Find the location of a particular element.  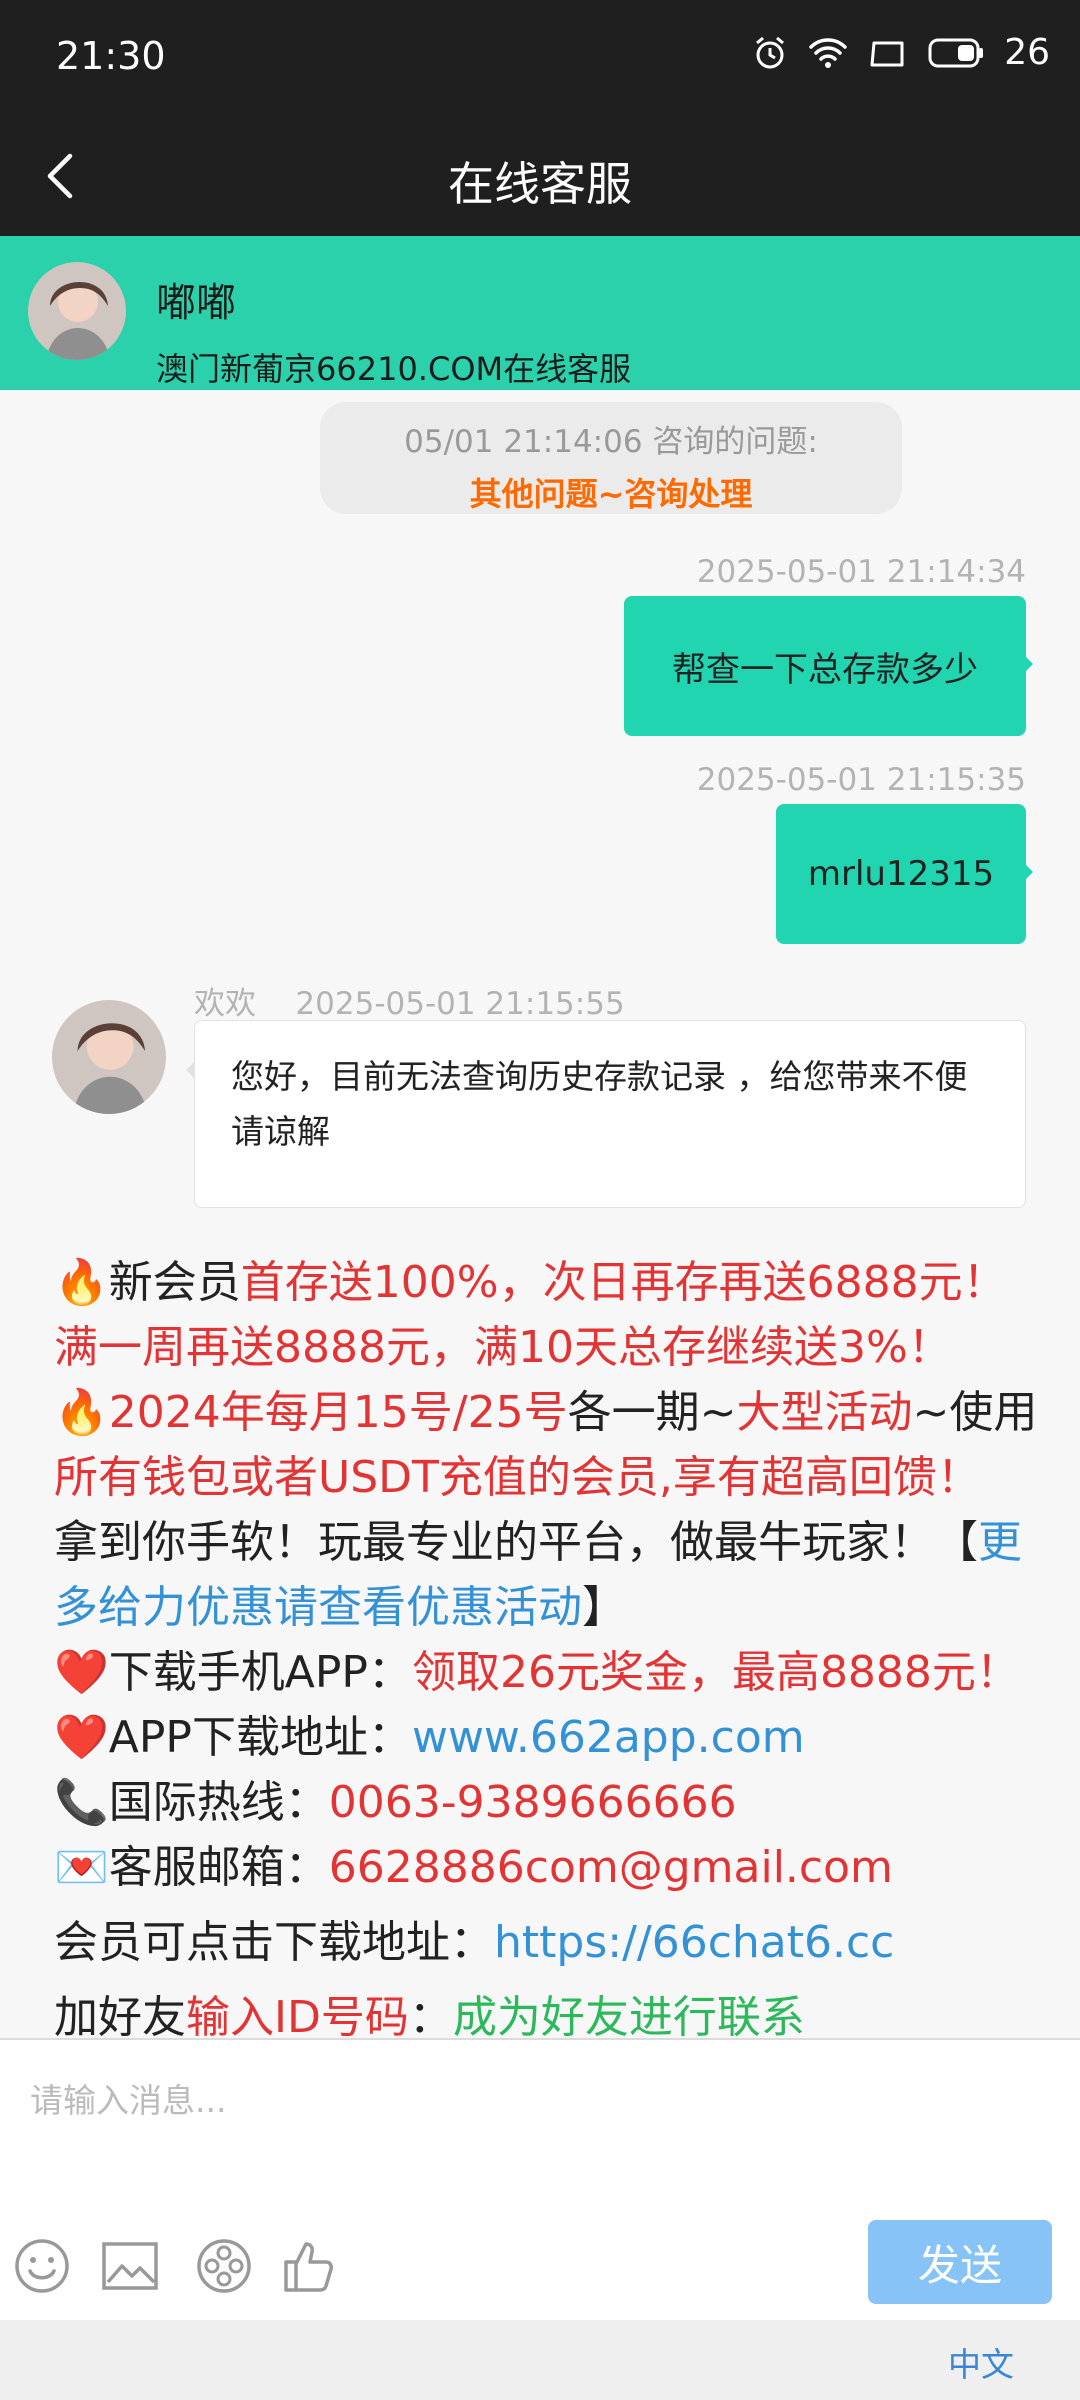

bottom-bar: 中文 is located at coordinates (540, 2360).